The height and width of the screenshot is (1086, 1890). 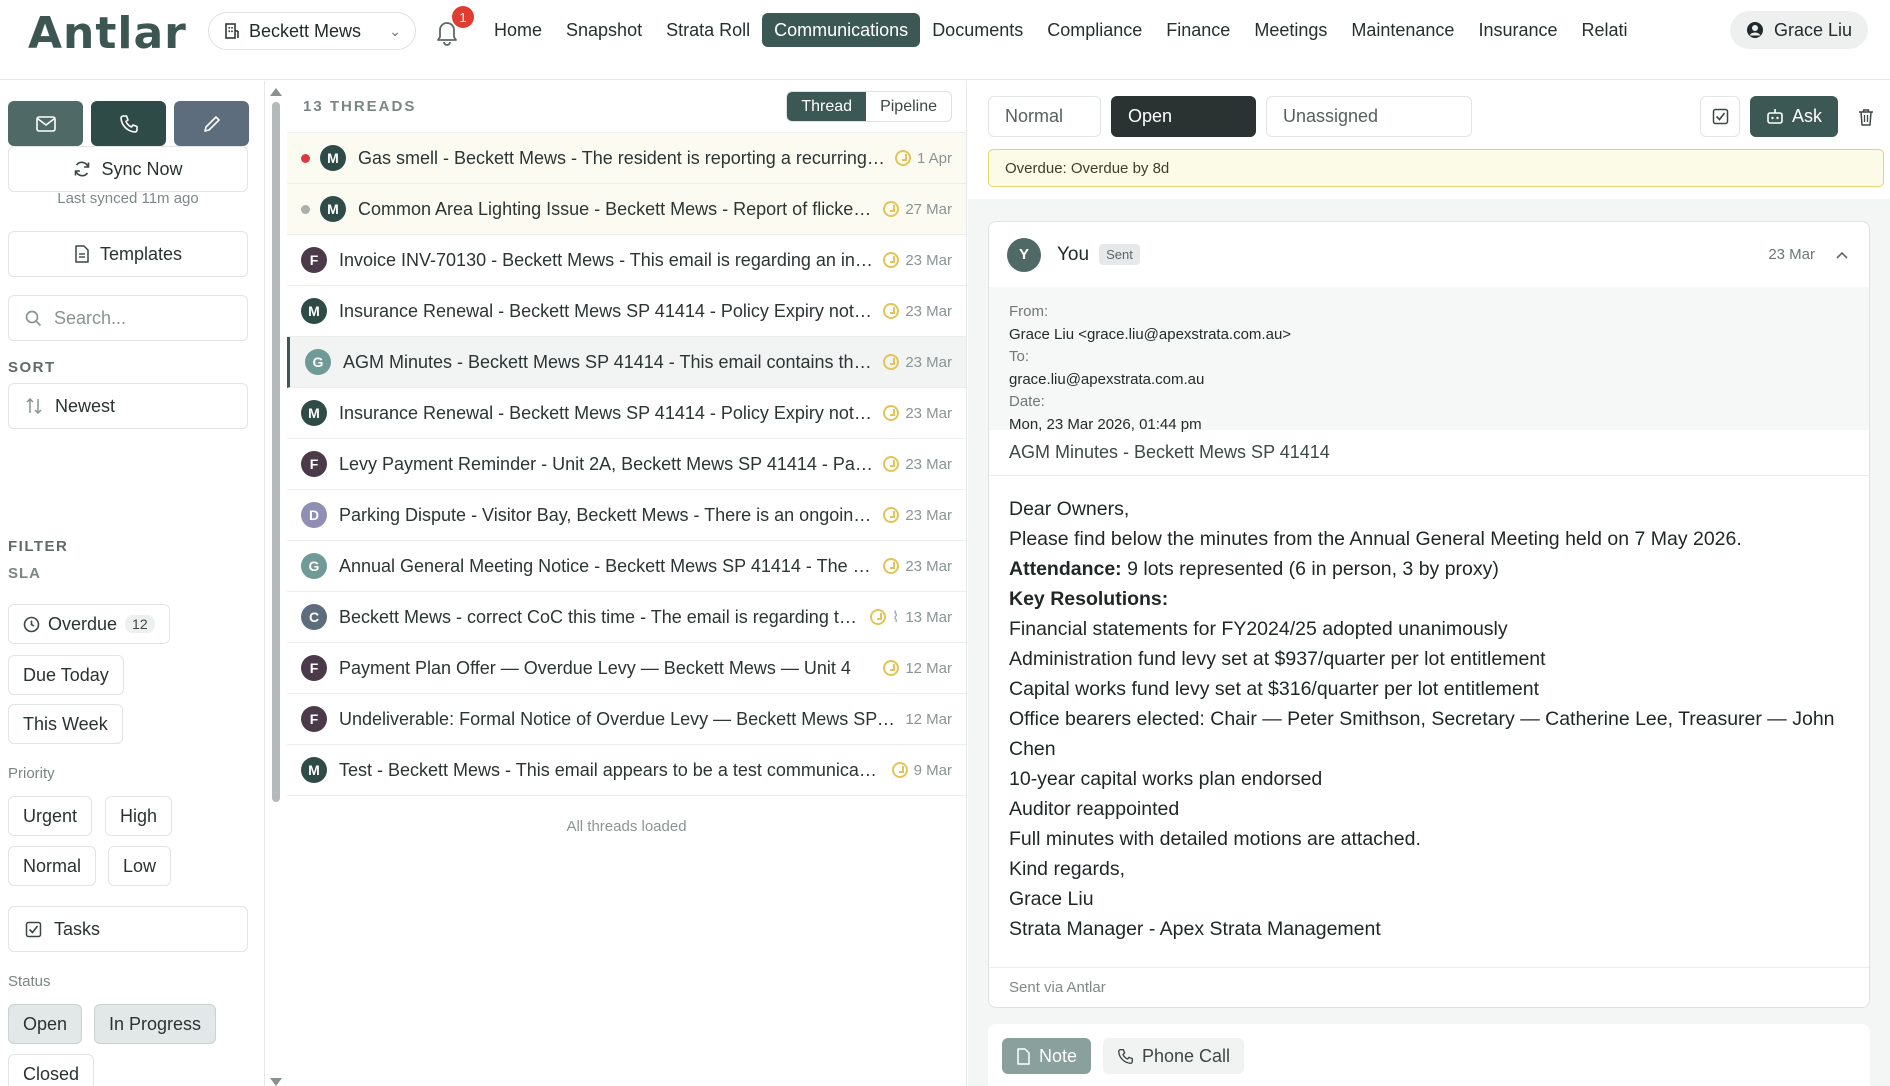 What do you see at coordinates (276, 92) in the screenshot?
I see `scroll-up-arrow` at bounding box center [276, 92].